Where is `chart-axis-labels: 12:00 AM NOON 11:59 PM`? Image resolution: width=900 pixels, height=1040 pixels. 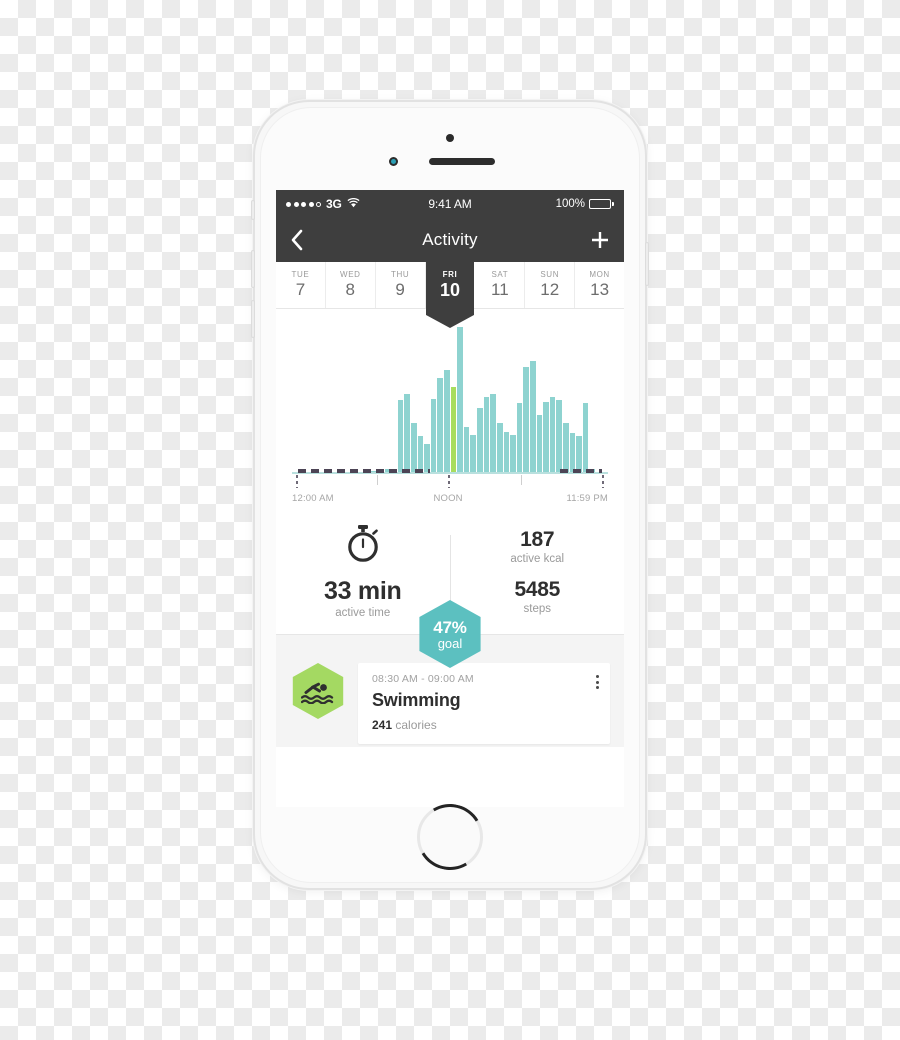
chart-axis-labels: 12:00 AM NOON 11:59 PM is located at coordinates (450, 498).